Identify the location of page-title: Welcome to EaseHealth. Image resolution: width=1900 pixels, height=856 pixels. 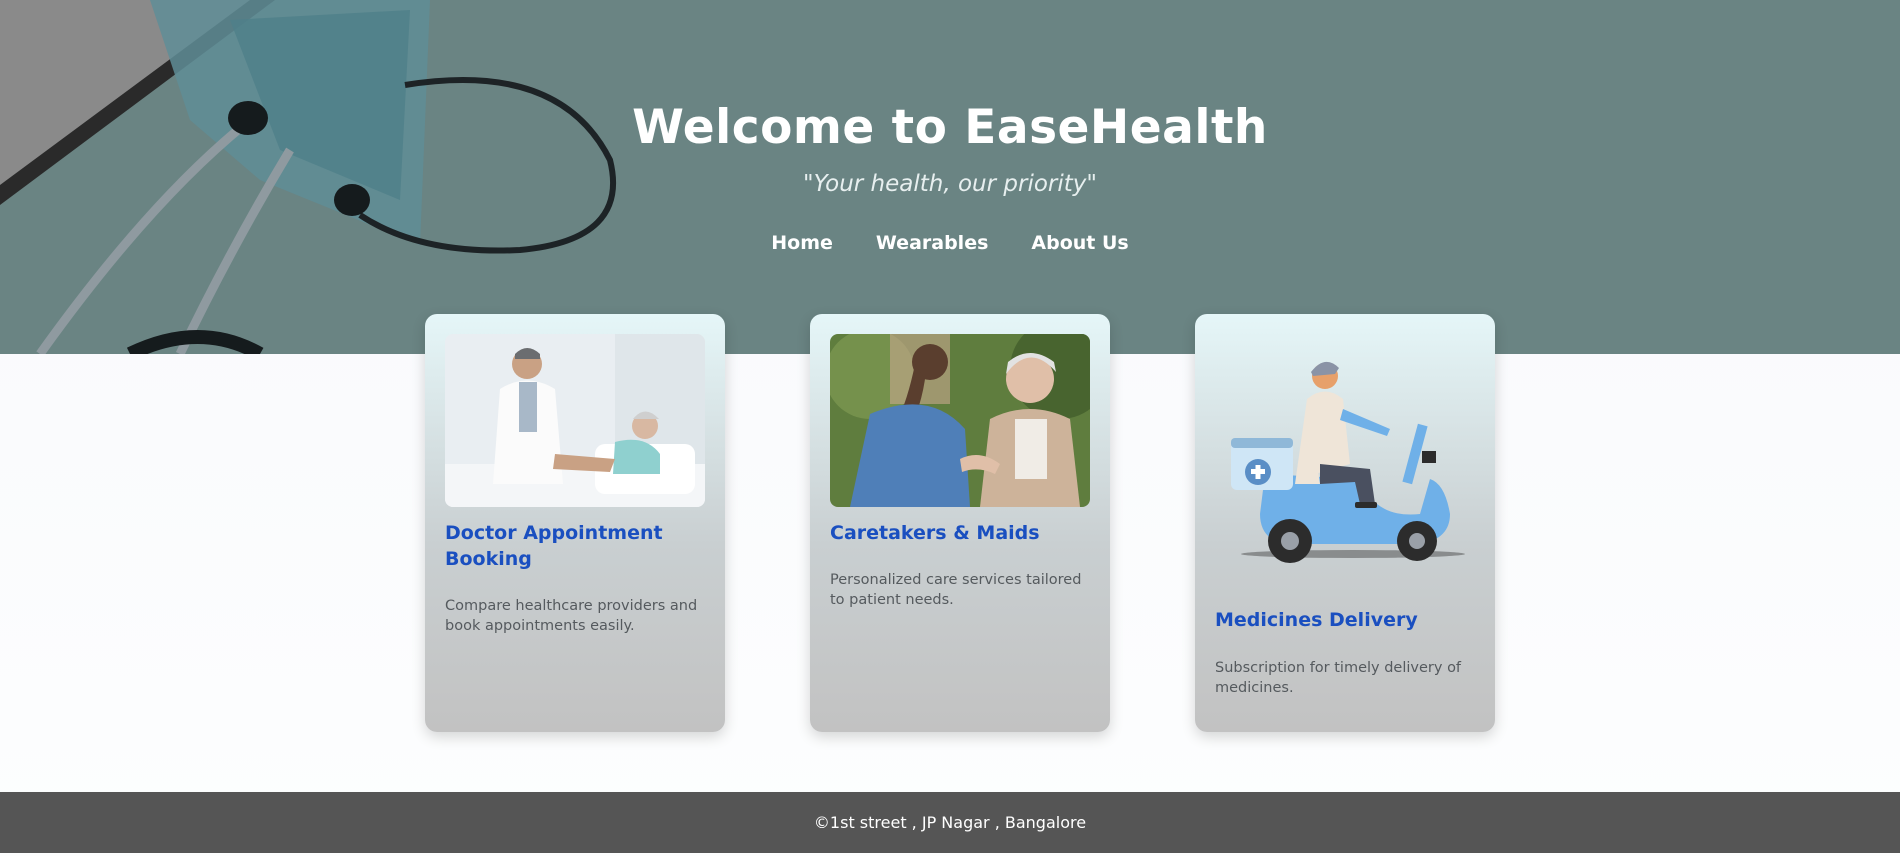
(950, 127).